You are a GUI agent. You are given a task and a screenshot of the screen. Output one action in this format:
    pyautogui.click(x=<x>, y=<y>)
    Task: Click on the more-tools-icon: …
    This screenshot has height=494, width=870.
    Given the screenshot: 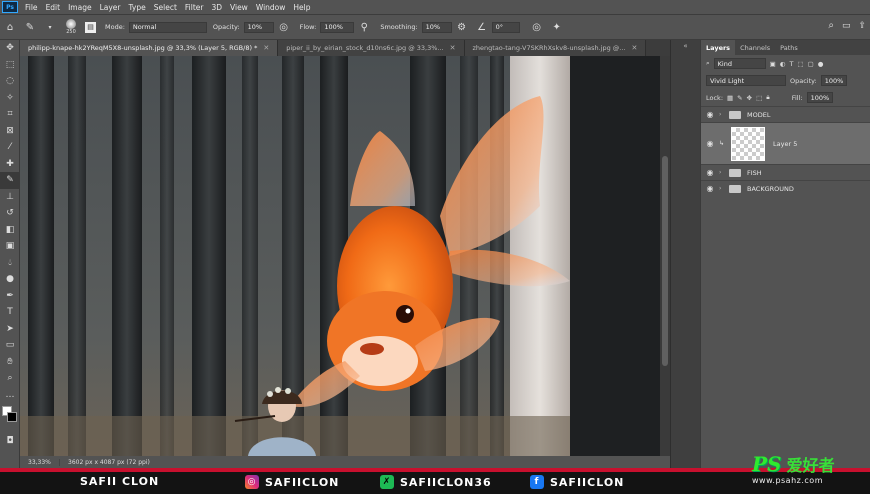 What is the action you would take?
    pyautogui.click(x=10, y=395)
    